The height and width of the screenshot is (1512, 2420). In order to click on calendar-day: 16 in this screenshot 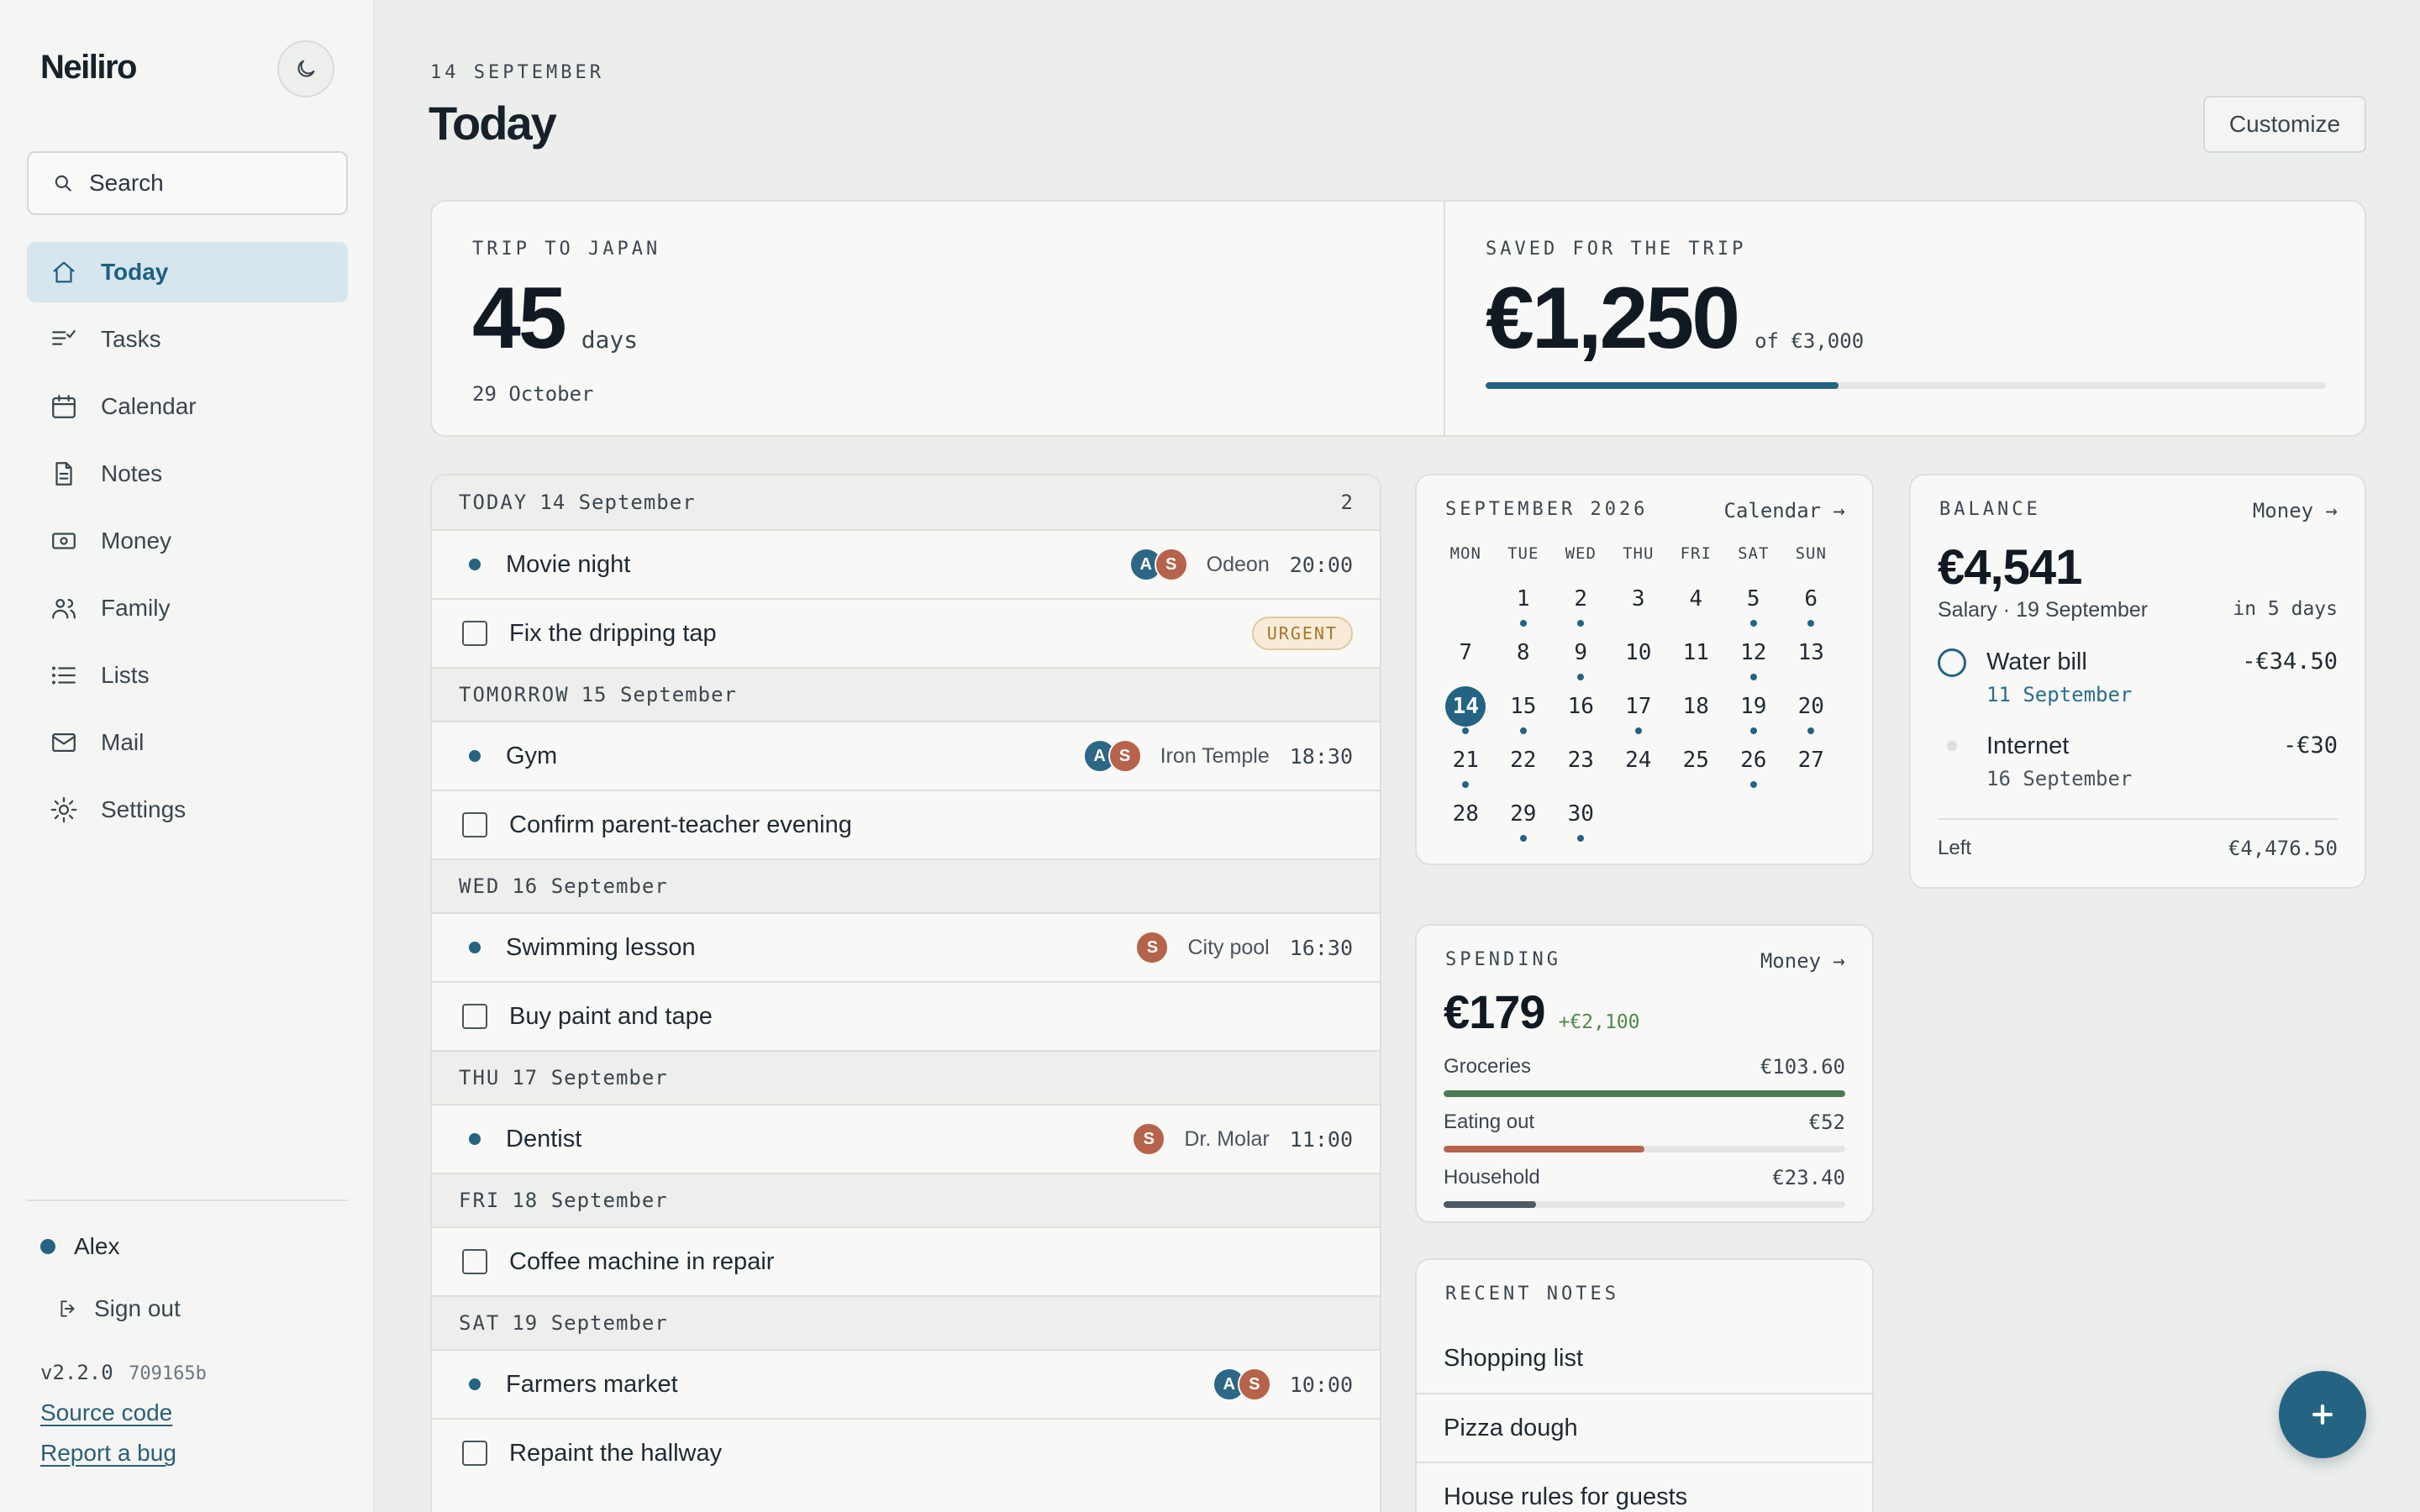, I will do `click(1581, 704)`.